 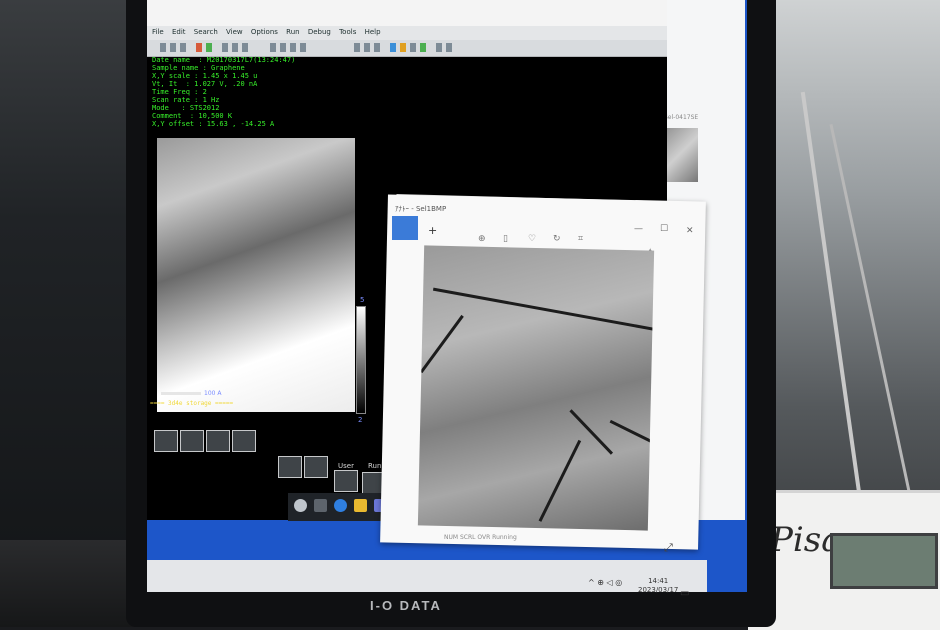 What do you see at coordinates (432, 230) in the screenshot?
I see `add-icon: +` at bounding box center [432, 230].